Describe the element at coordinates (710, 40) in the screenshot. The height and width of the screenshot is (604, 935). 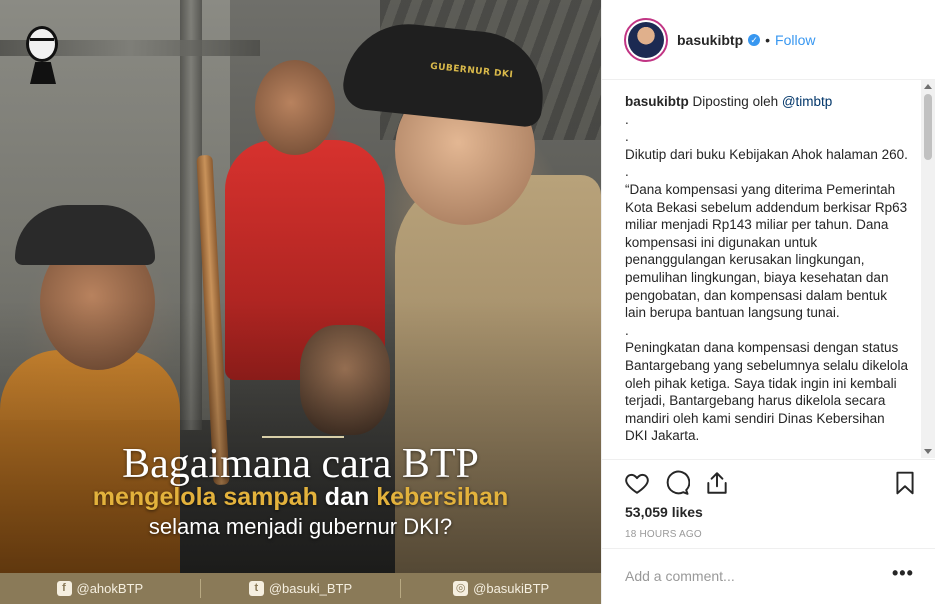
I see `header-username: basukibtp` at that location.